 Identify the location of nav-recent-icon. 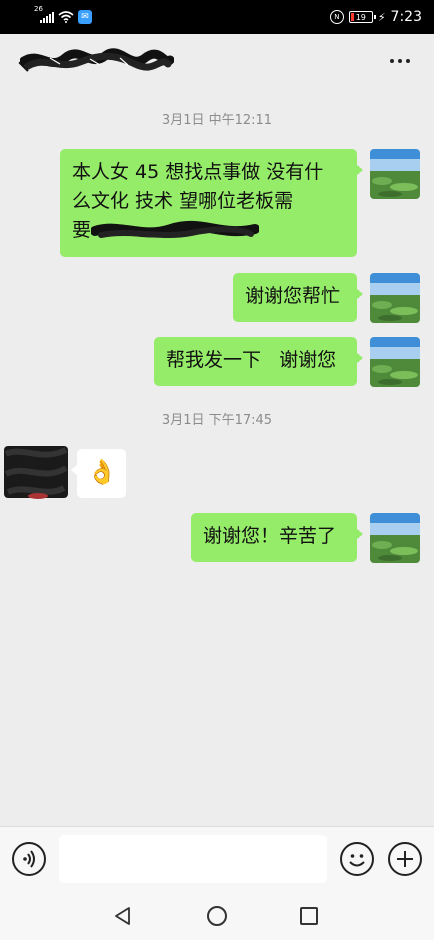
(309, 916).